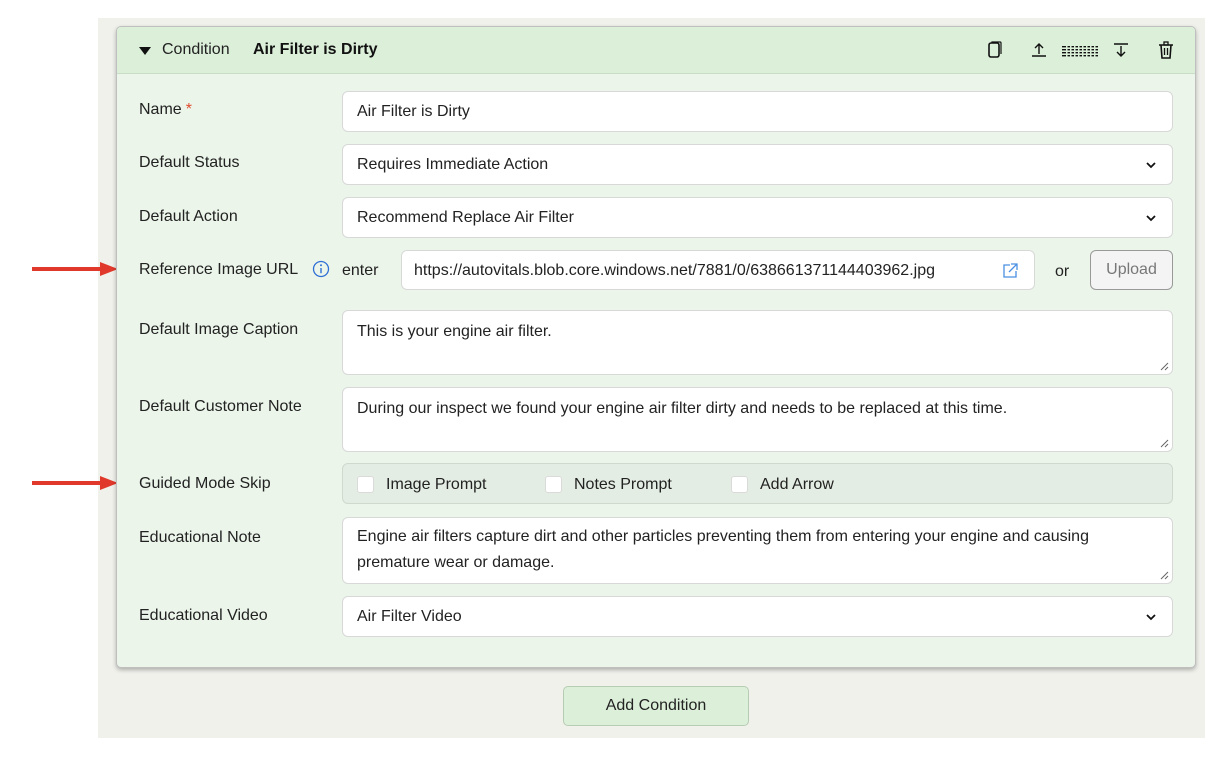 The image size is (1228, 758). I want to click on educational-video-value: Air Filter Video, so click(409, 616).